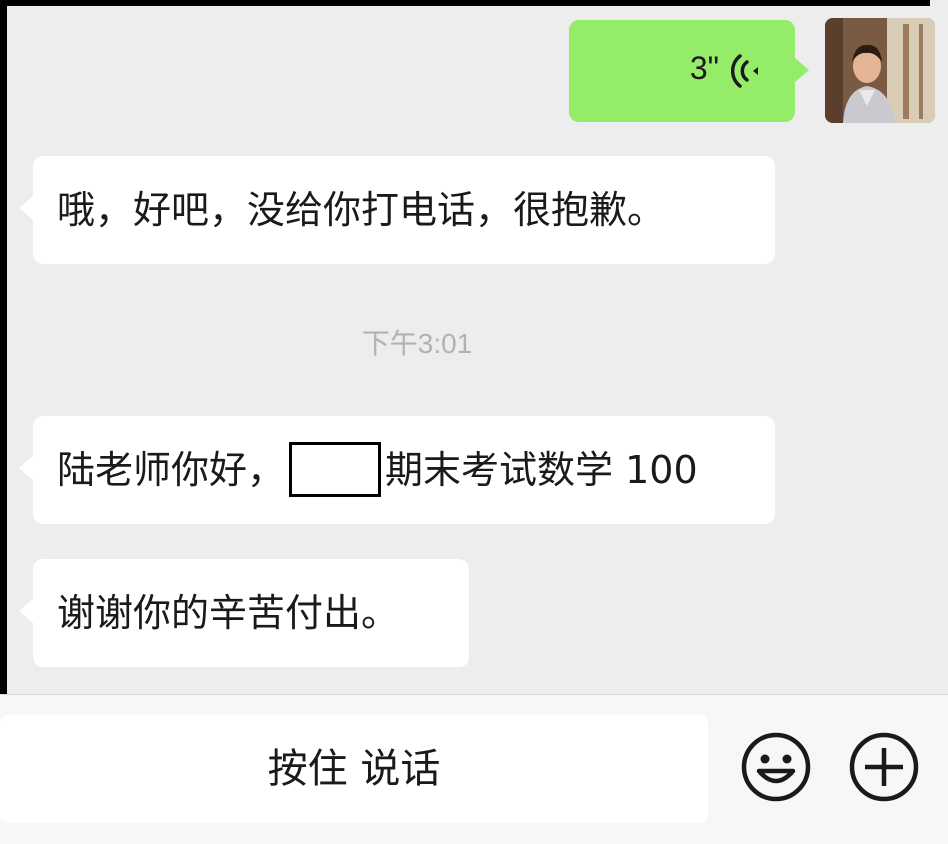  What do you see at coordinates (776, 767) in the screenshot?
I see `smiley-icon` at bounding box center [776, 767].